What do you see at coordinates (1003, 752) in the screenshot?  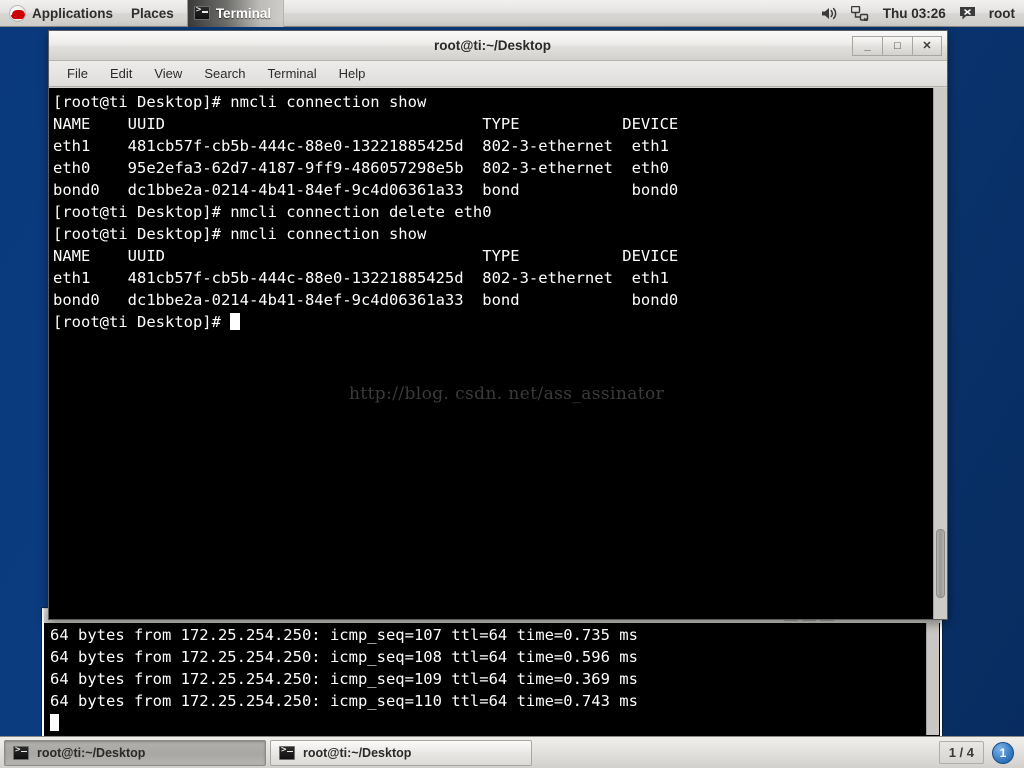 I see `notification-count-badge: 1` at bounding box center [1003, 752].